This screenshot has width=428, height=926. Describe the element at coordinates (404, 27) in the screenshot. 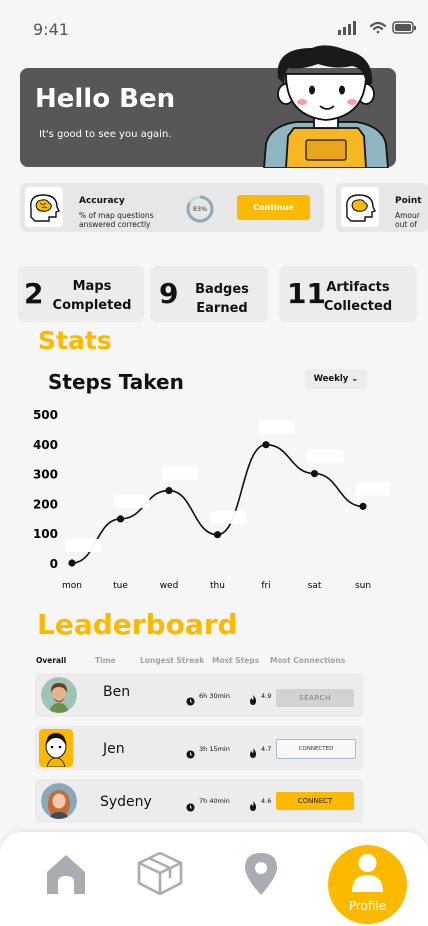

I see `battery-icon` at that location.